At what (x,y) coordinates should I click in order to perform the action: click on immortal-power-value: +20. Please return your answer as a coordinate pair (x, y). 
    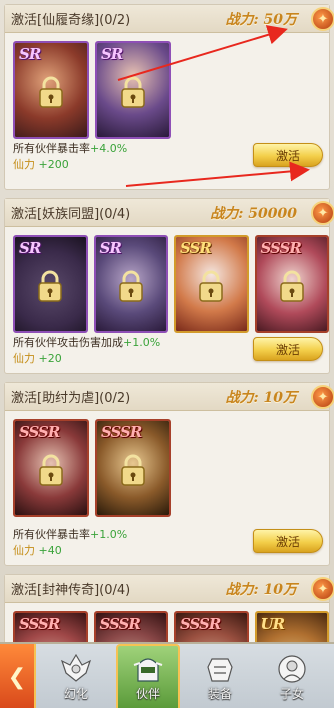
    Looking at the image, I should click on (50, 358).